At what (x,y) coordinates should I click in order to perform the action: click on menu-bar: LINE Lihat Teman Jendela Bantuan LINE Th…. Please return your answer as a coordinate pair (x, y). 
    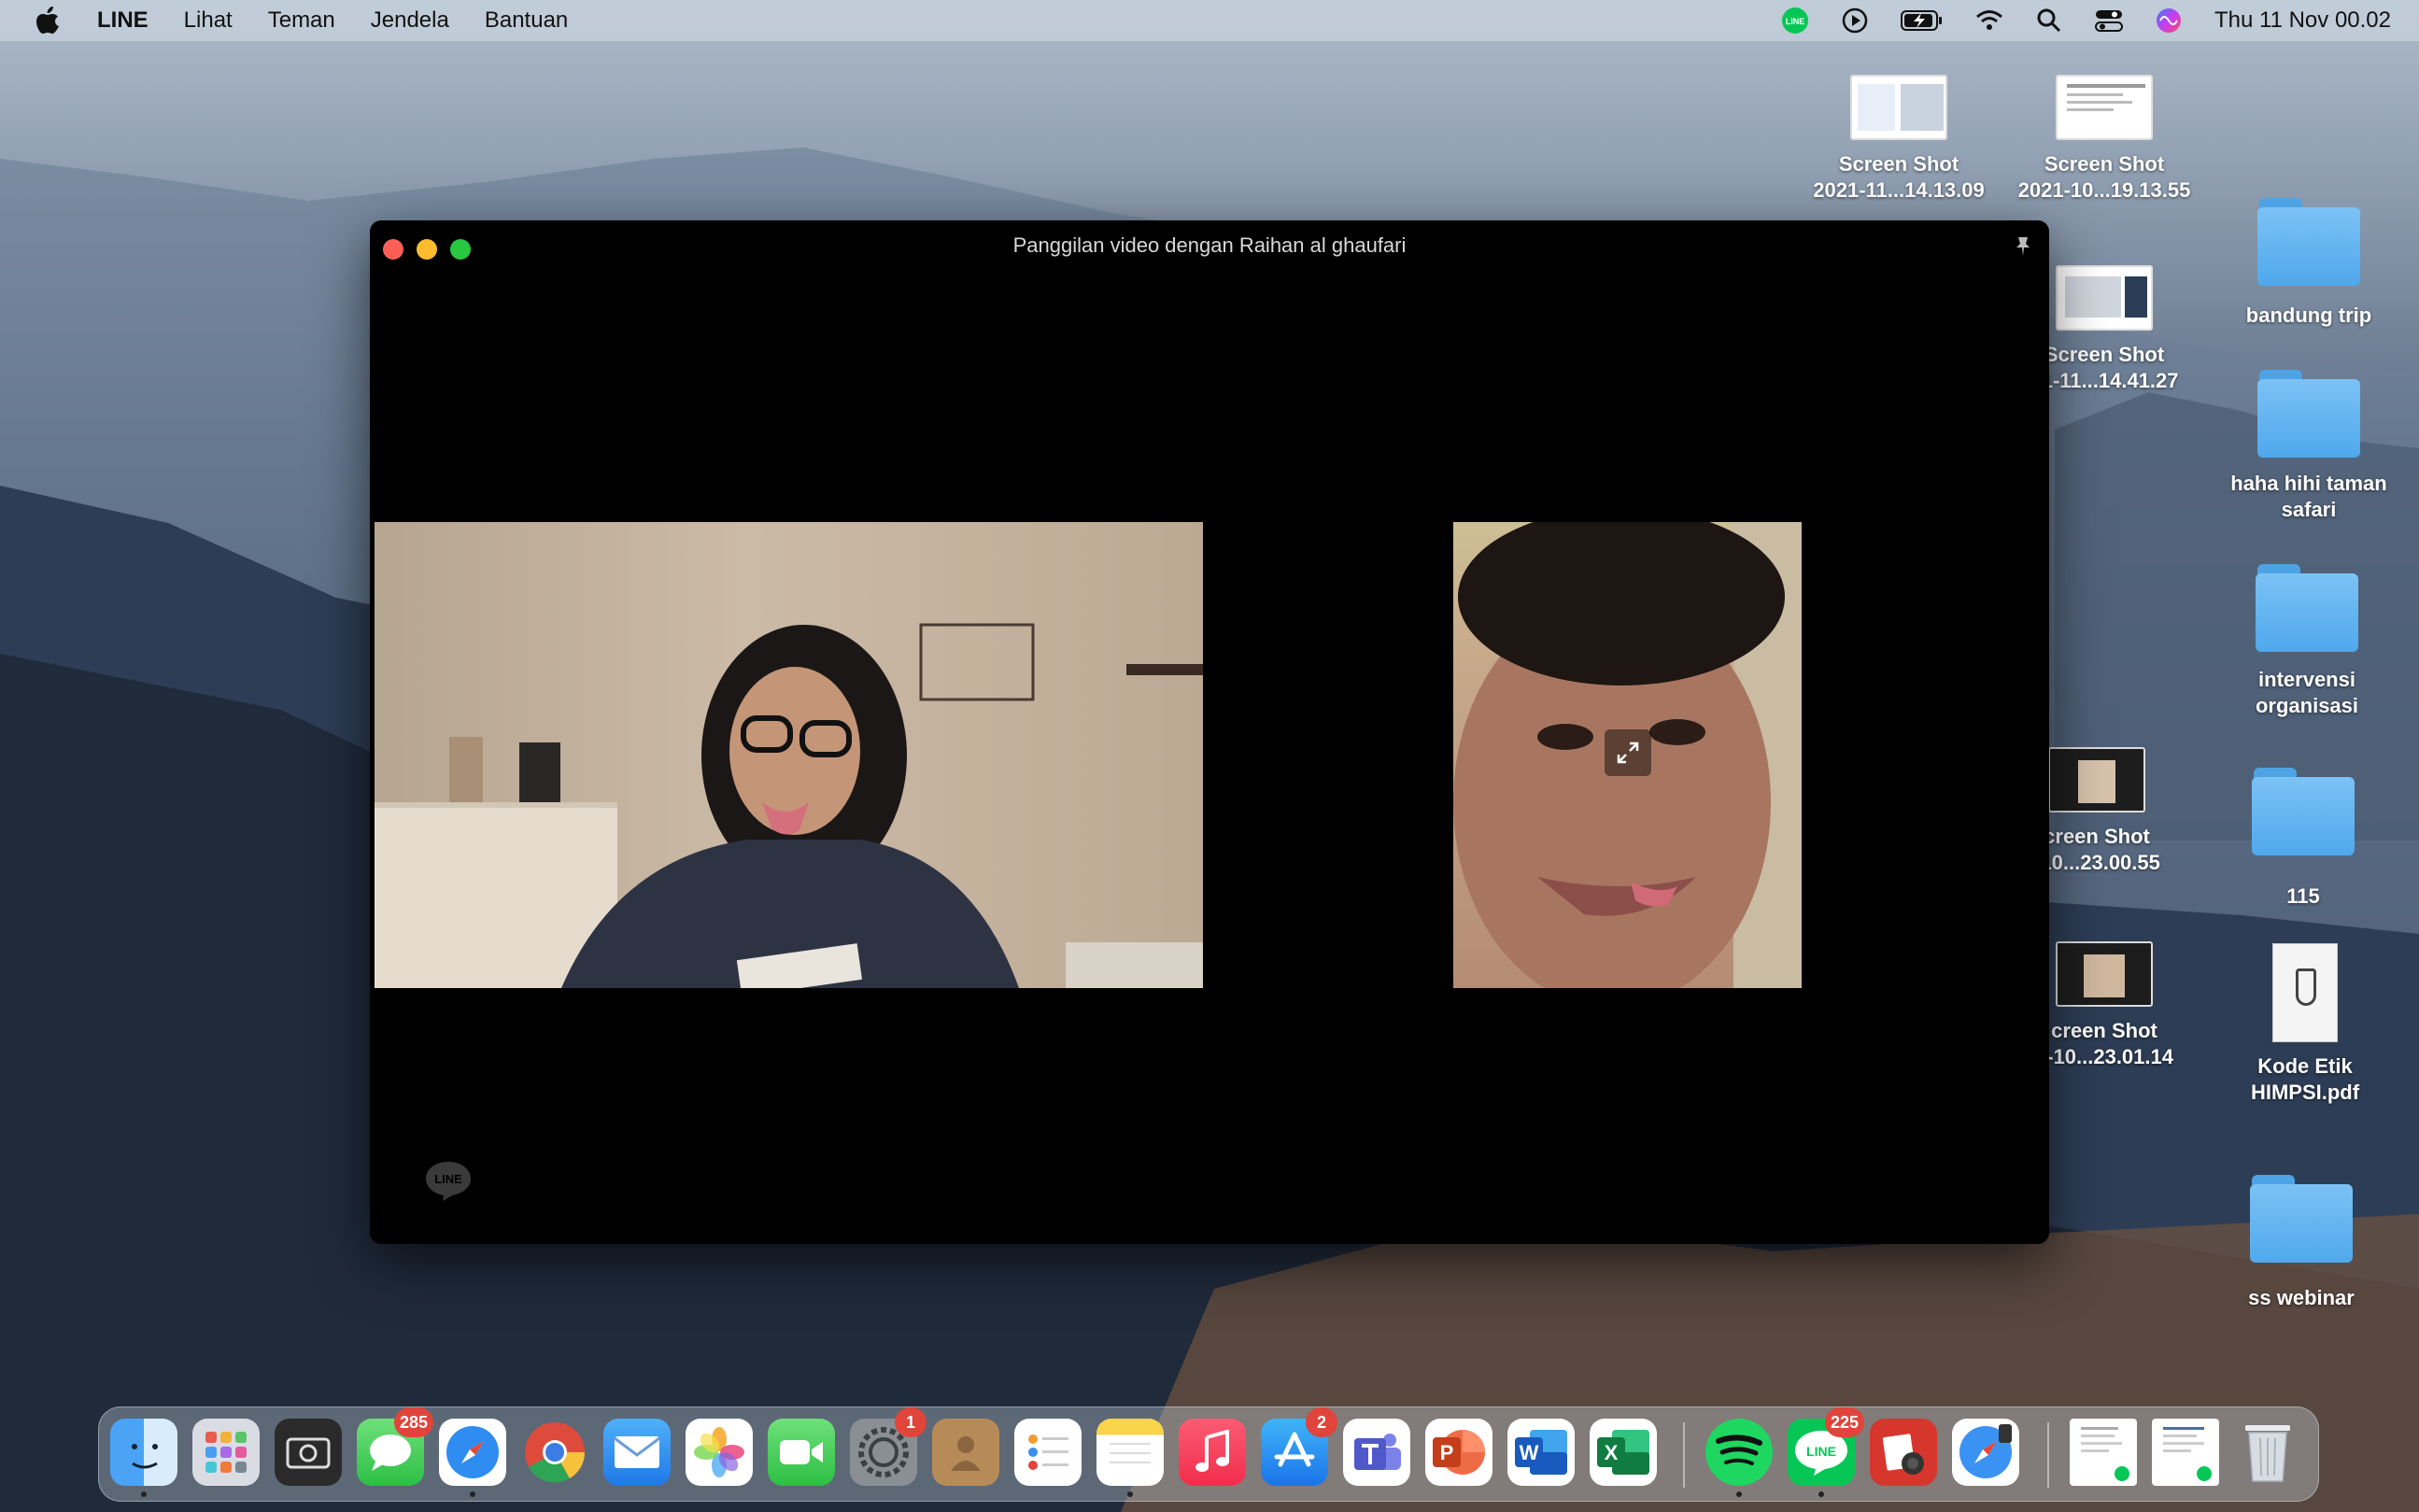
    Looking at the image, I should click on (1209, 20).